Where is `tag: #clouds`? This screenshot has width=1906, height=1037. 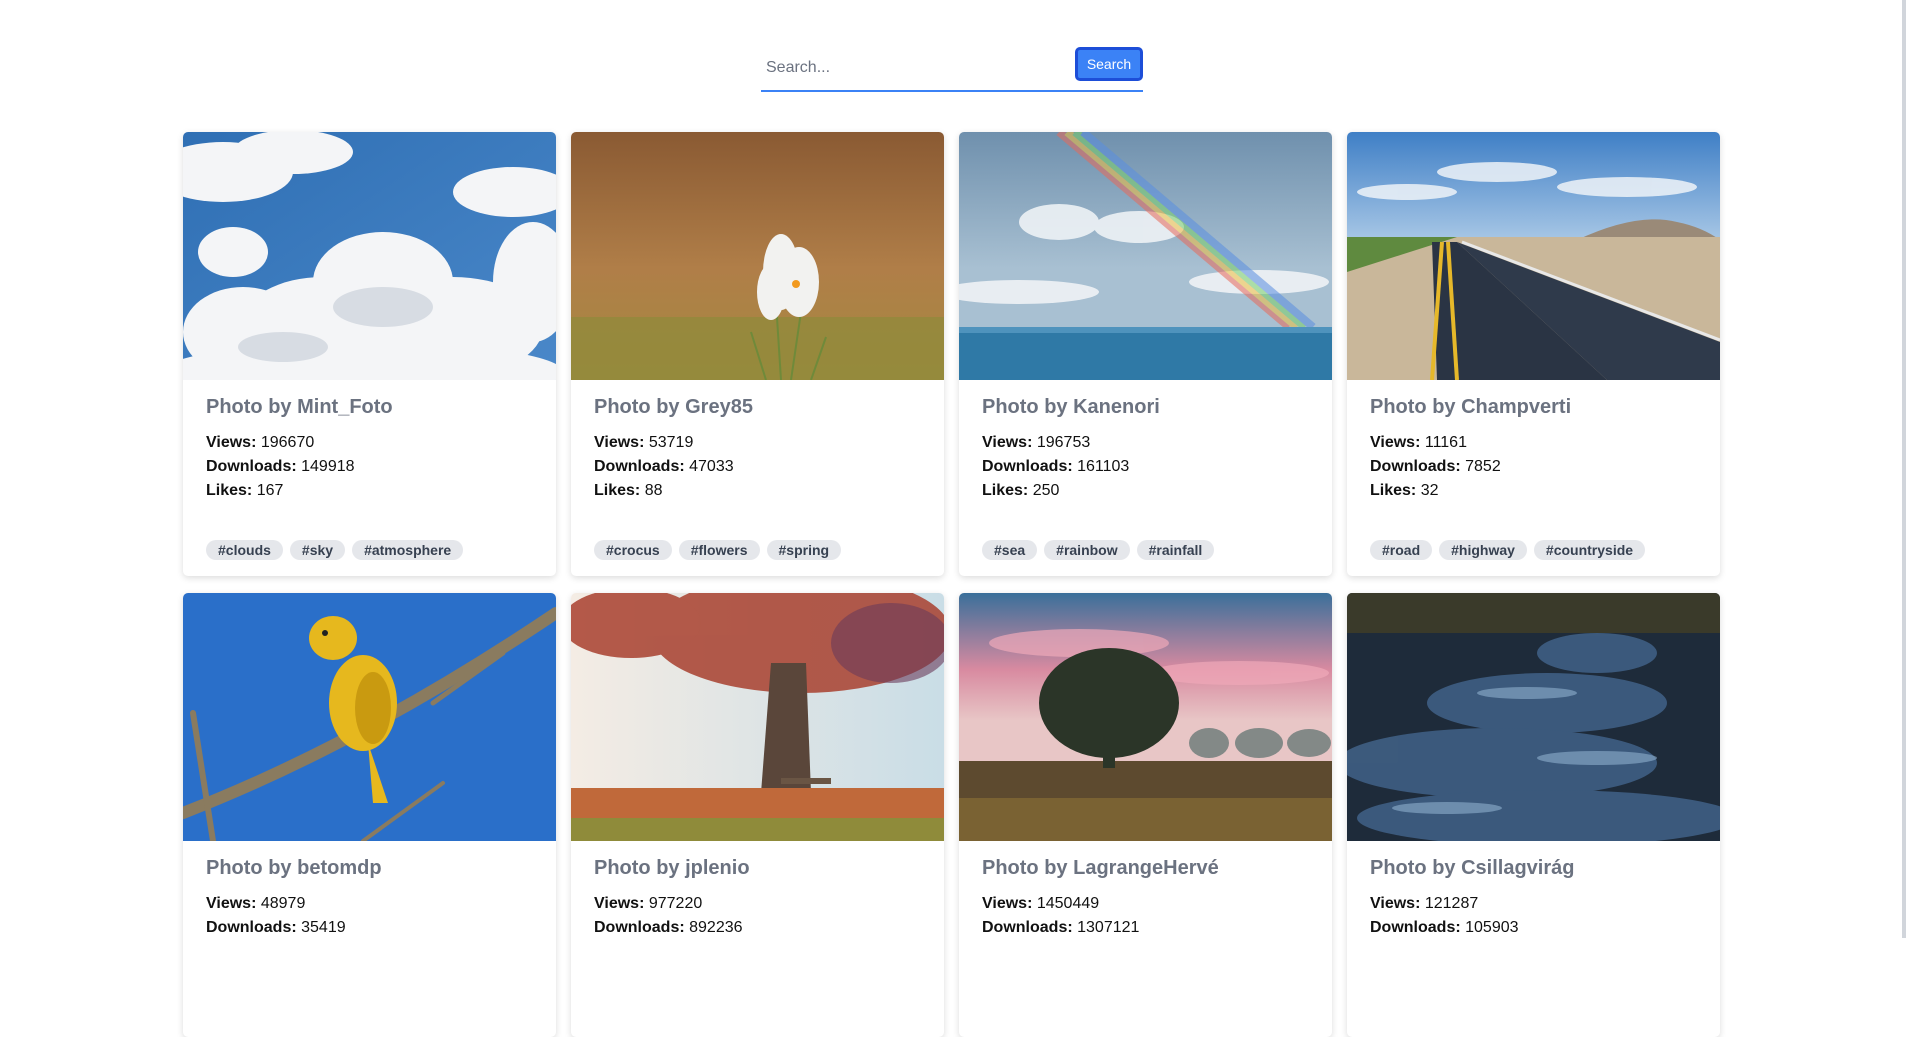
tag: #clouds is located at coordinates (244, 550).